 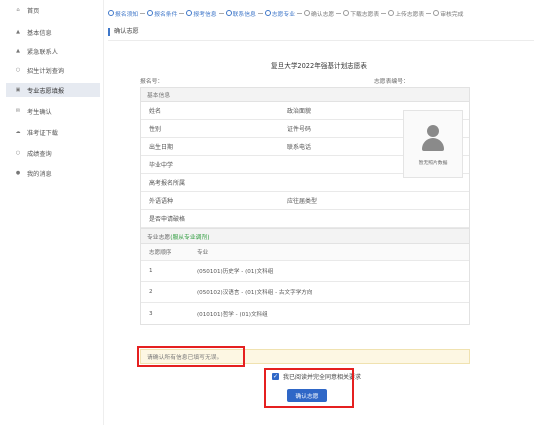 What do you see at coordinates (305, 95) in the screenshot?
I see `basic-info-section: 基本信息` at bounding box center [305, 95].